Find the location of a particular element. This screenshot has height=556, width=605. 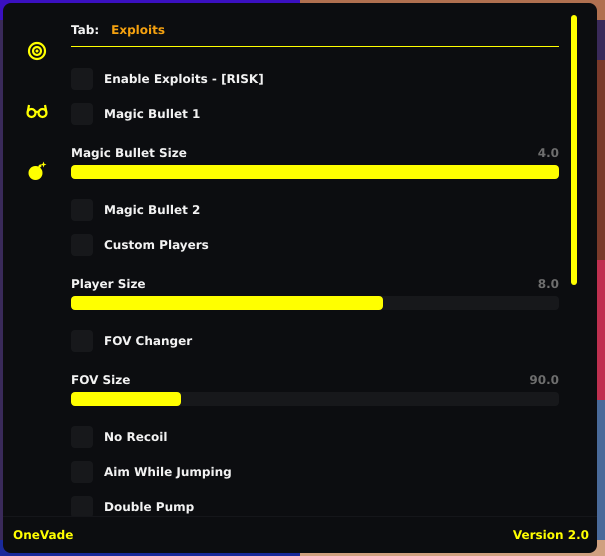

option-label: Aim While Jumping is located at coordinates (168, 471).